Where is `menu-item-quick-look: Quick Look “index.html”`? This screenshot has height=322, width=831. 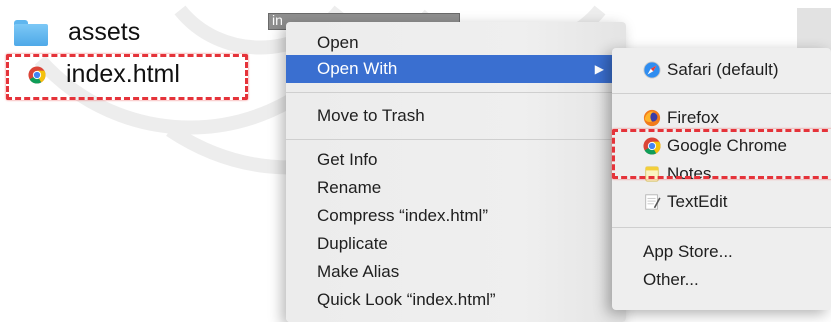
menu-item-quick-look: Quick Look “index.html” is located at coordinates (456, 300).